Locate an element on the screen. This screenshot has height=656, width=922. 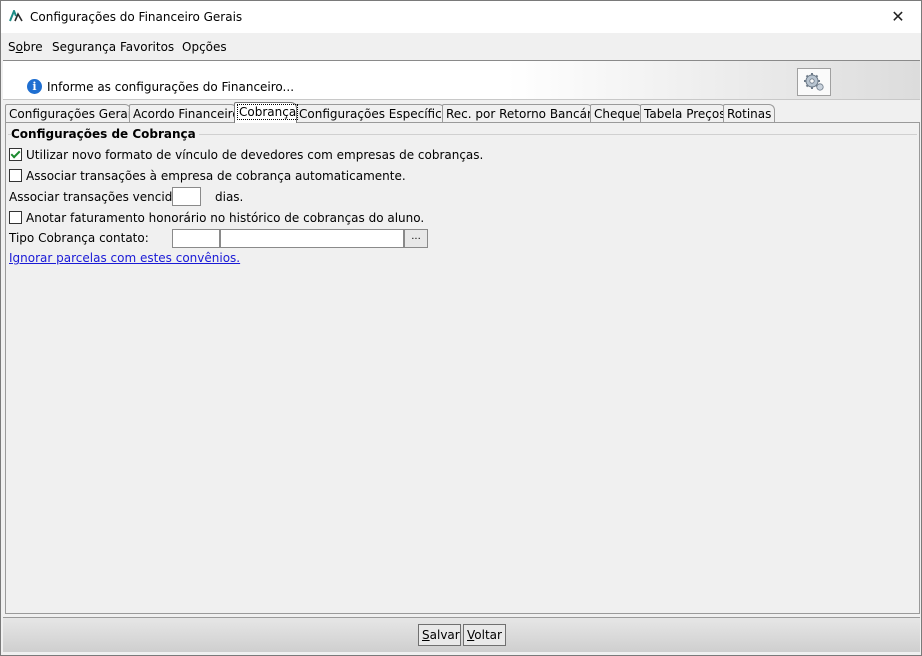
vencidas-days-input is located at coordinates (186, 196).